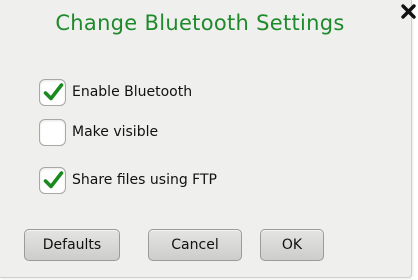 The height and width of the screenshot is (280, 418). Describe the element at coordinates (52, 132) in the screenshot. I see `make-visible-checkbox` at that location.